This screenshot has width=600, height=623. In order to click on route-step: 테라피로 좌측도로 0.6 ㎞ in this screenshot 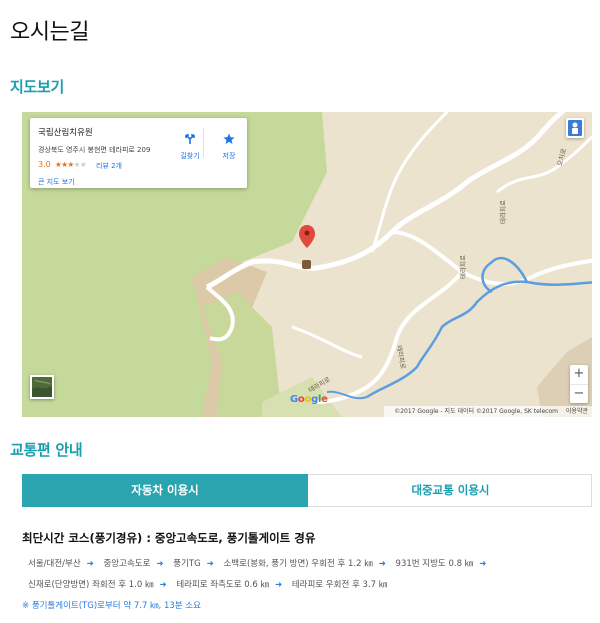, I will do `click(222, 585)`.